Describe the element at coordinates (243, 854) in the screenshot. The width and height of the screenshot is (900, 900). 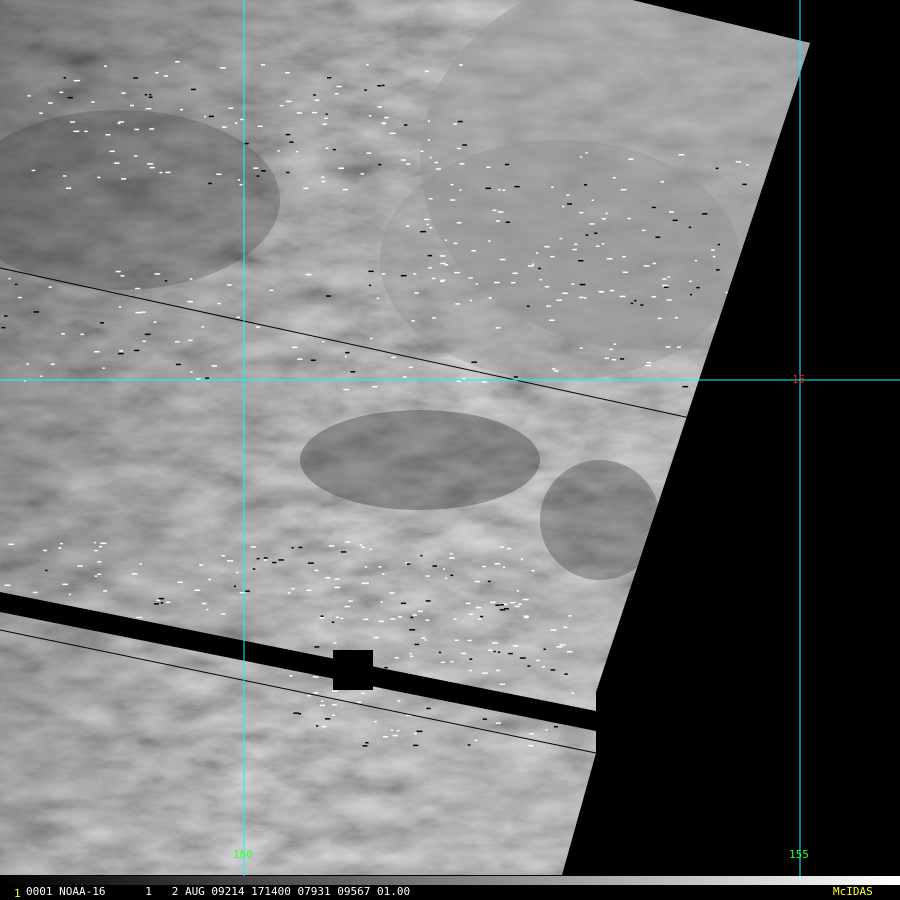
I see `longitude-label-160: 160` at that location.